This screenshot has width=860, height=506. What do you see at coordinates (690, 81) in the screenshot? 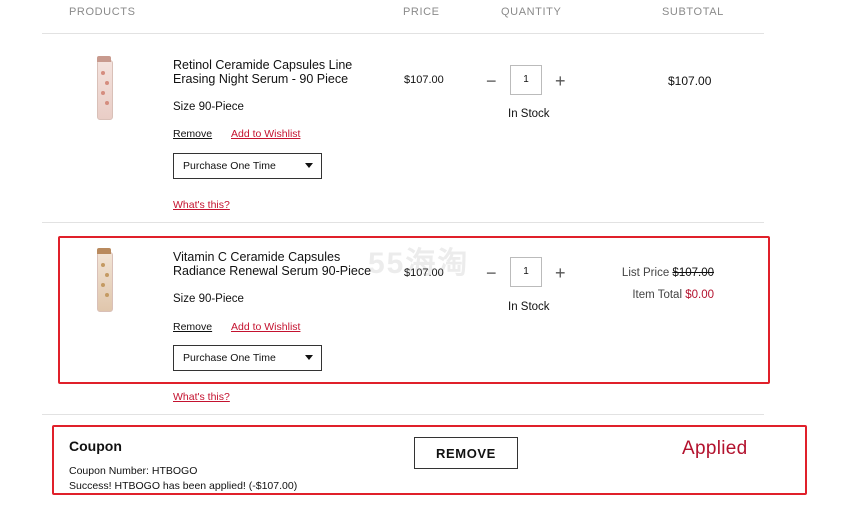
I see `item-subtotal: $107.00` at bounding box center [690, 81].